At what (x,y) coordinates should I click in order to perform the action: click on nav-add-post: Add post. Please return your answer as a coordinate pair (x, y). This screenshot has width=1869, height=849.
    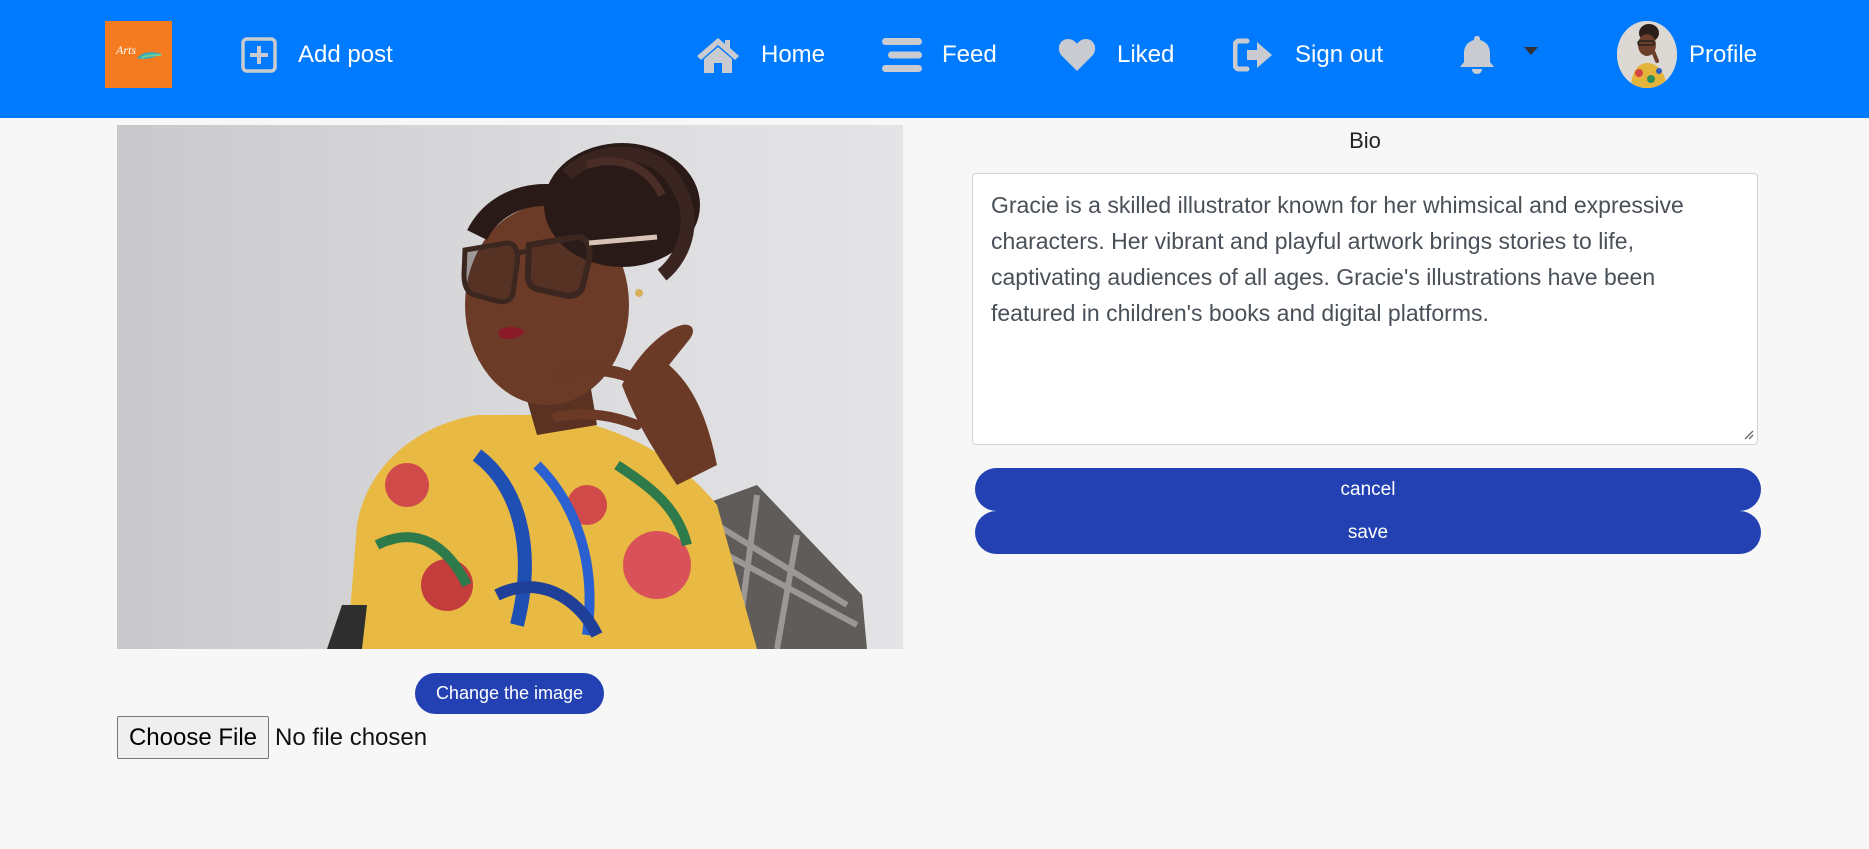
    Looking at the image, I should click on (316, 55).